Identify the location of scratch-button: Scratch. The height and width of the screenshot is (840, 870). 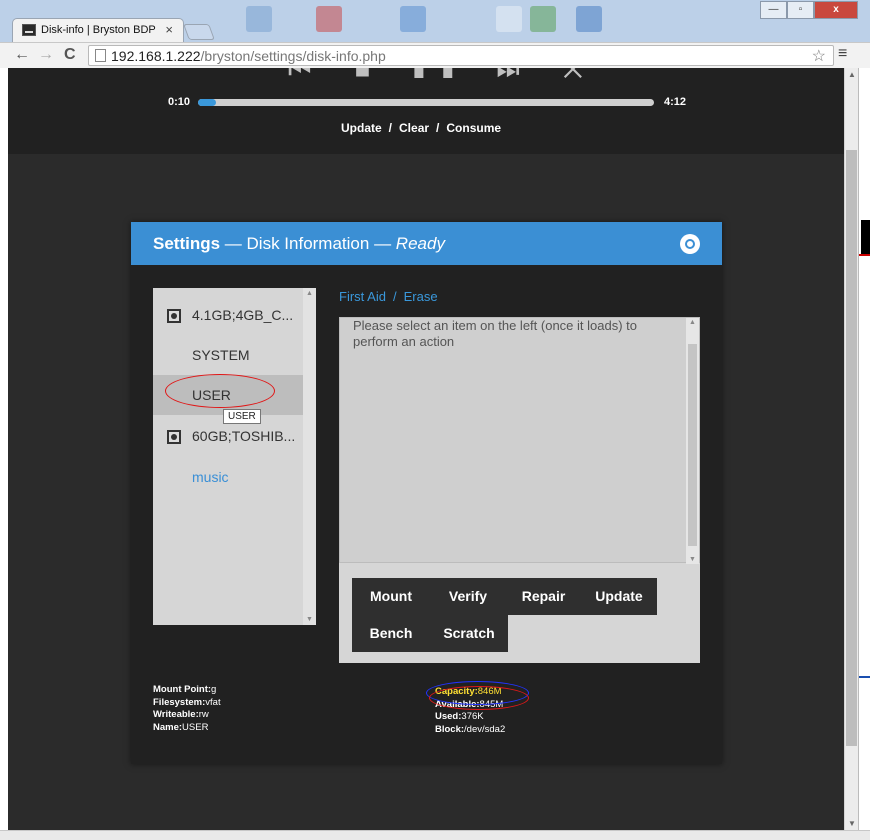
(469, 633).